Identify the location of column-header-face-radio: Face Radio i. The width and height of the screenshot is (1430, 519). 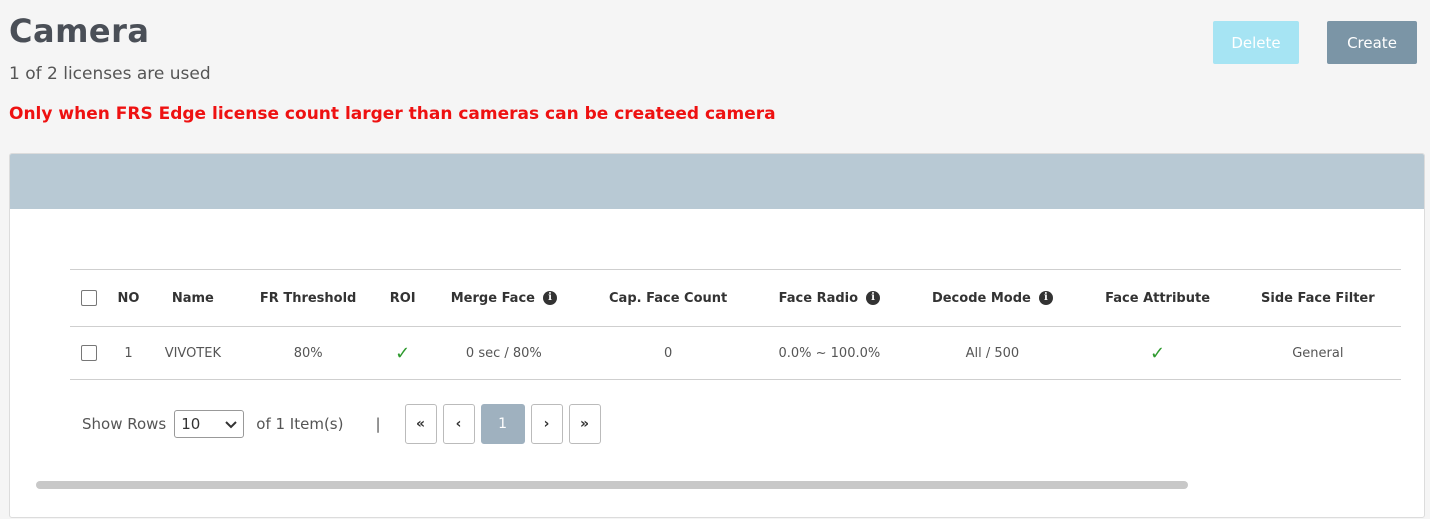
(829, 298).